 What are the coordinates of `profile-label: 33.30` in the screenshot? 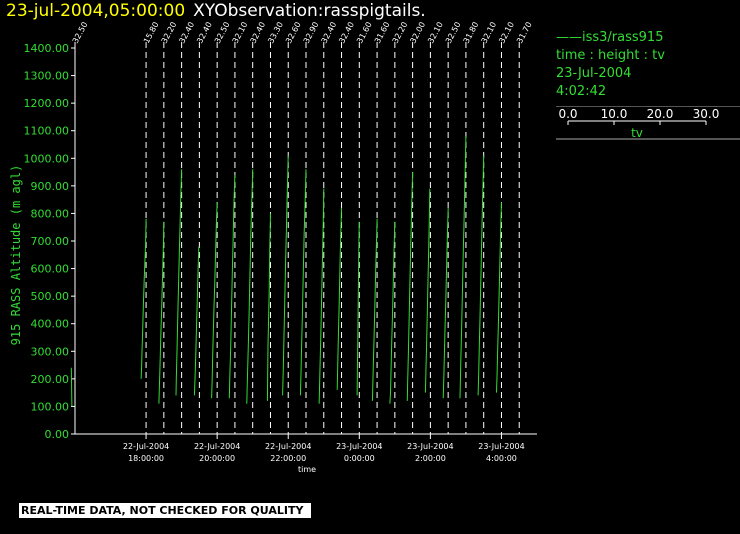 It's located at (275, 32).